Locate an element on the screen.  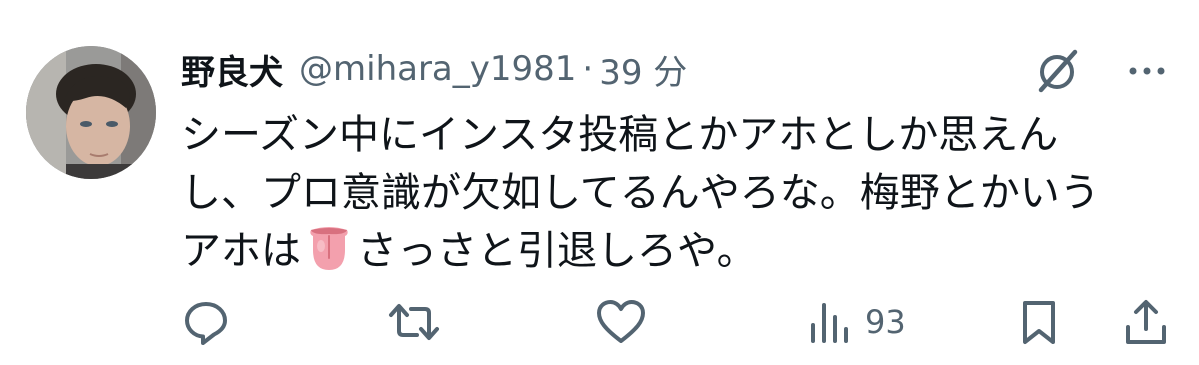
views-count: 93 is located at coordinates (885, 322).